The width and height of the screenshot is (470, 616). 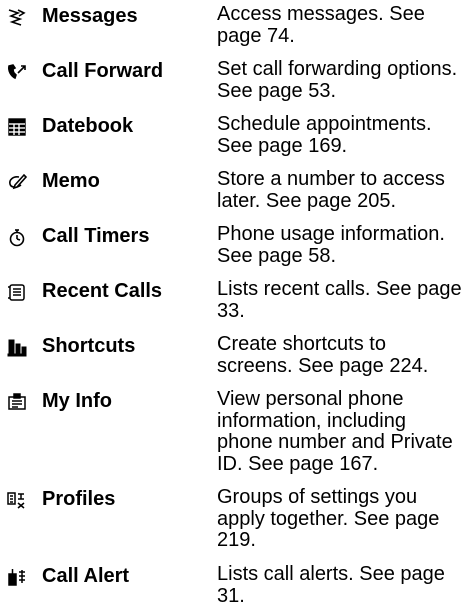 I want to click on datebook-icon, so click(x=17, y=127).